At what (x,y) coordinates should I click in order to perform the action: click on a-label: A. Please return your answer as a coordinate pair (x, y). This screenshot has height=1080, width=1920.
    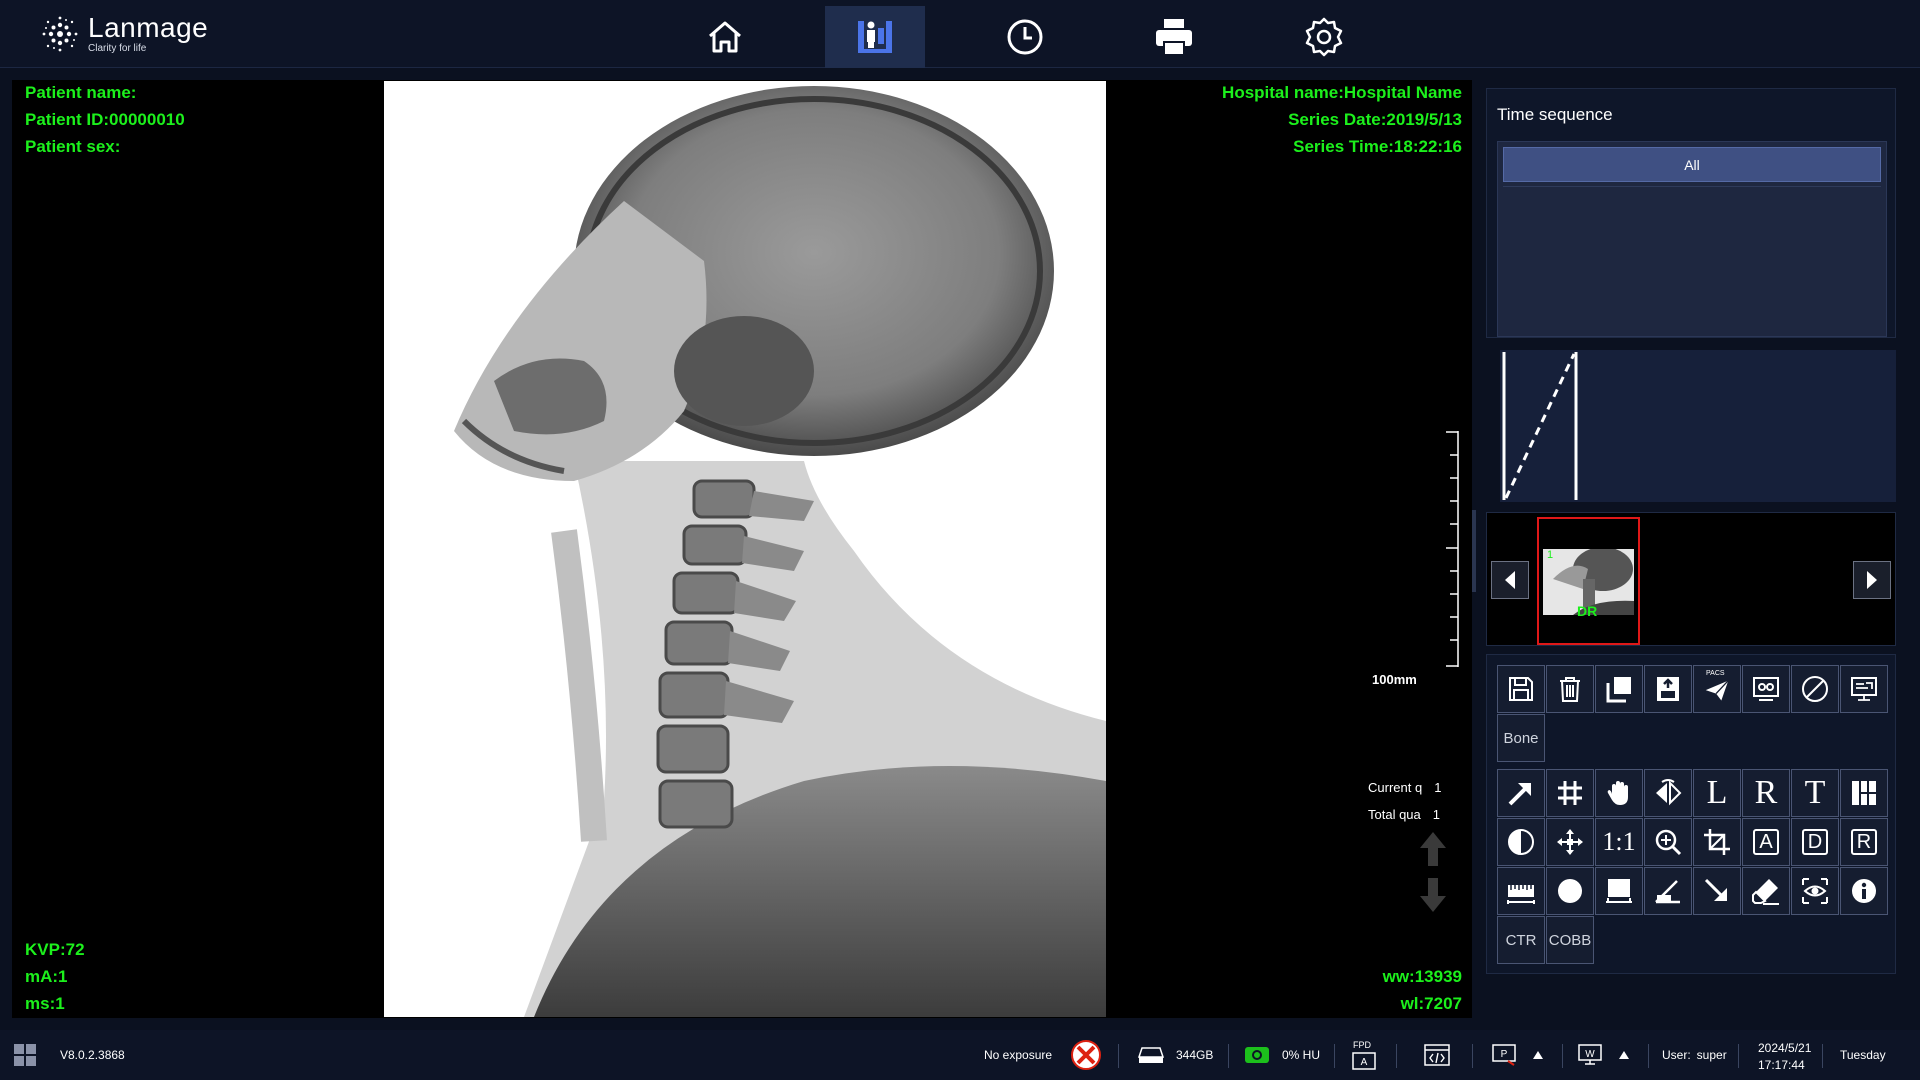
    Looking at the image, I should click on (1766, 842).